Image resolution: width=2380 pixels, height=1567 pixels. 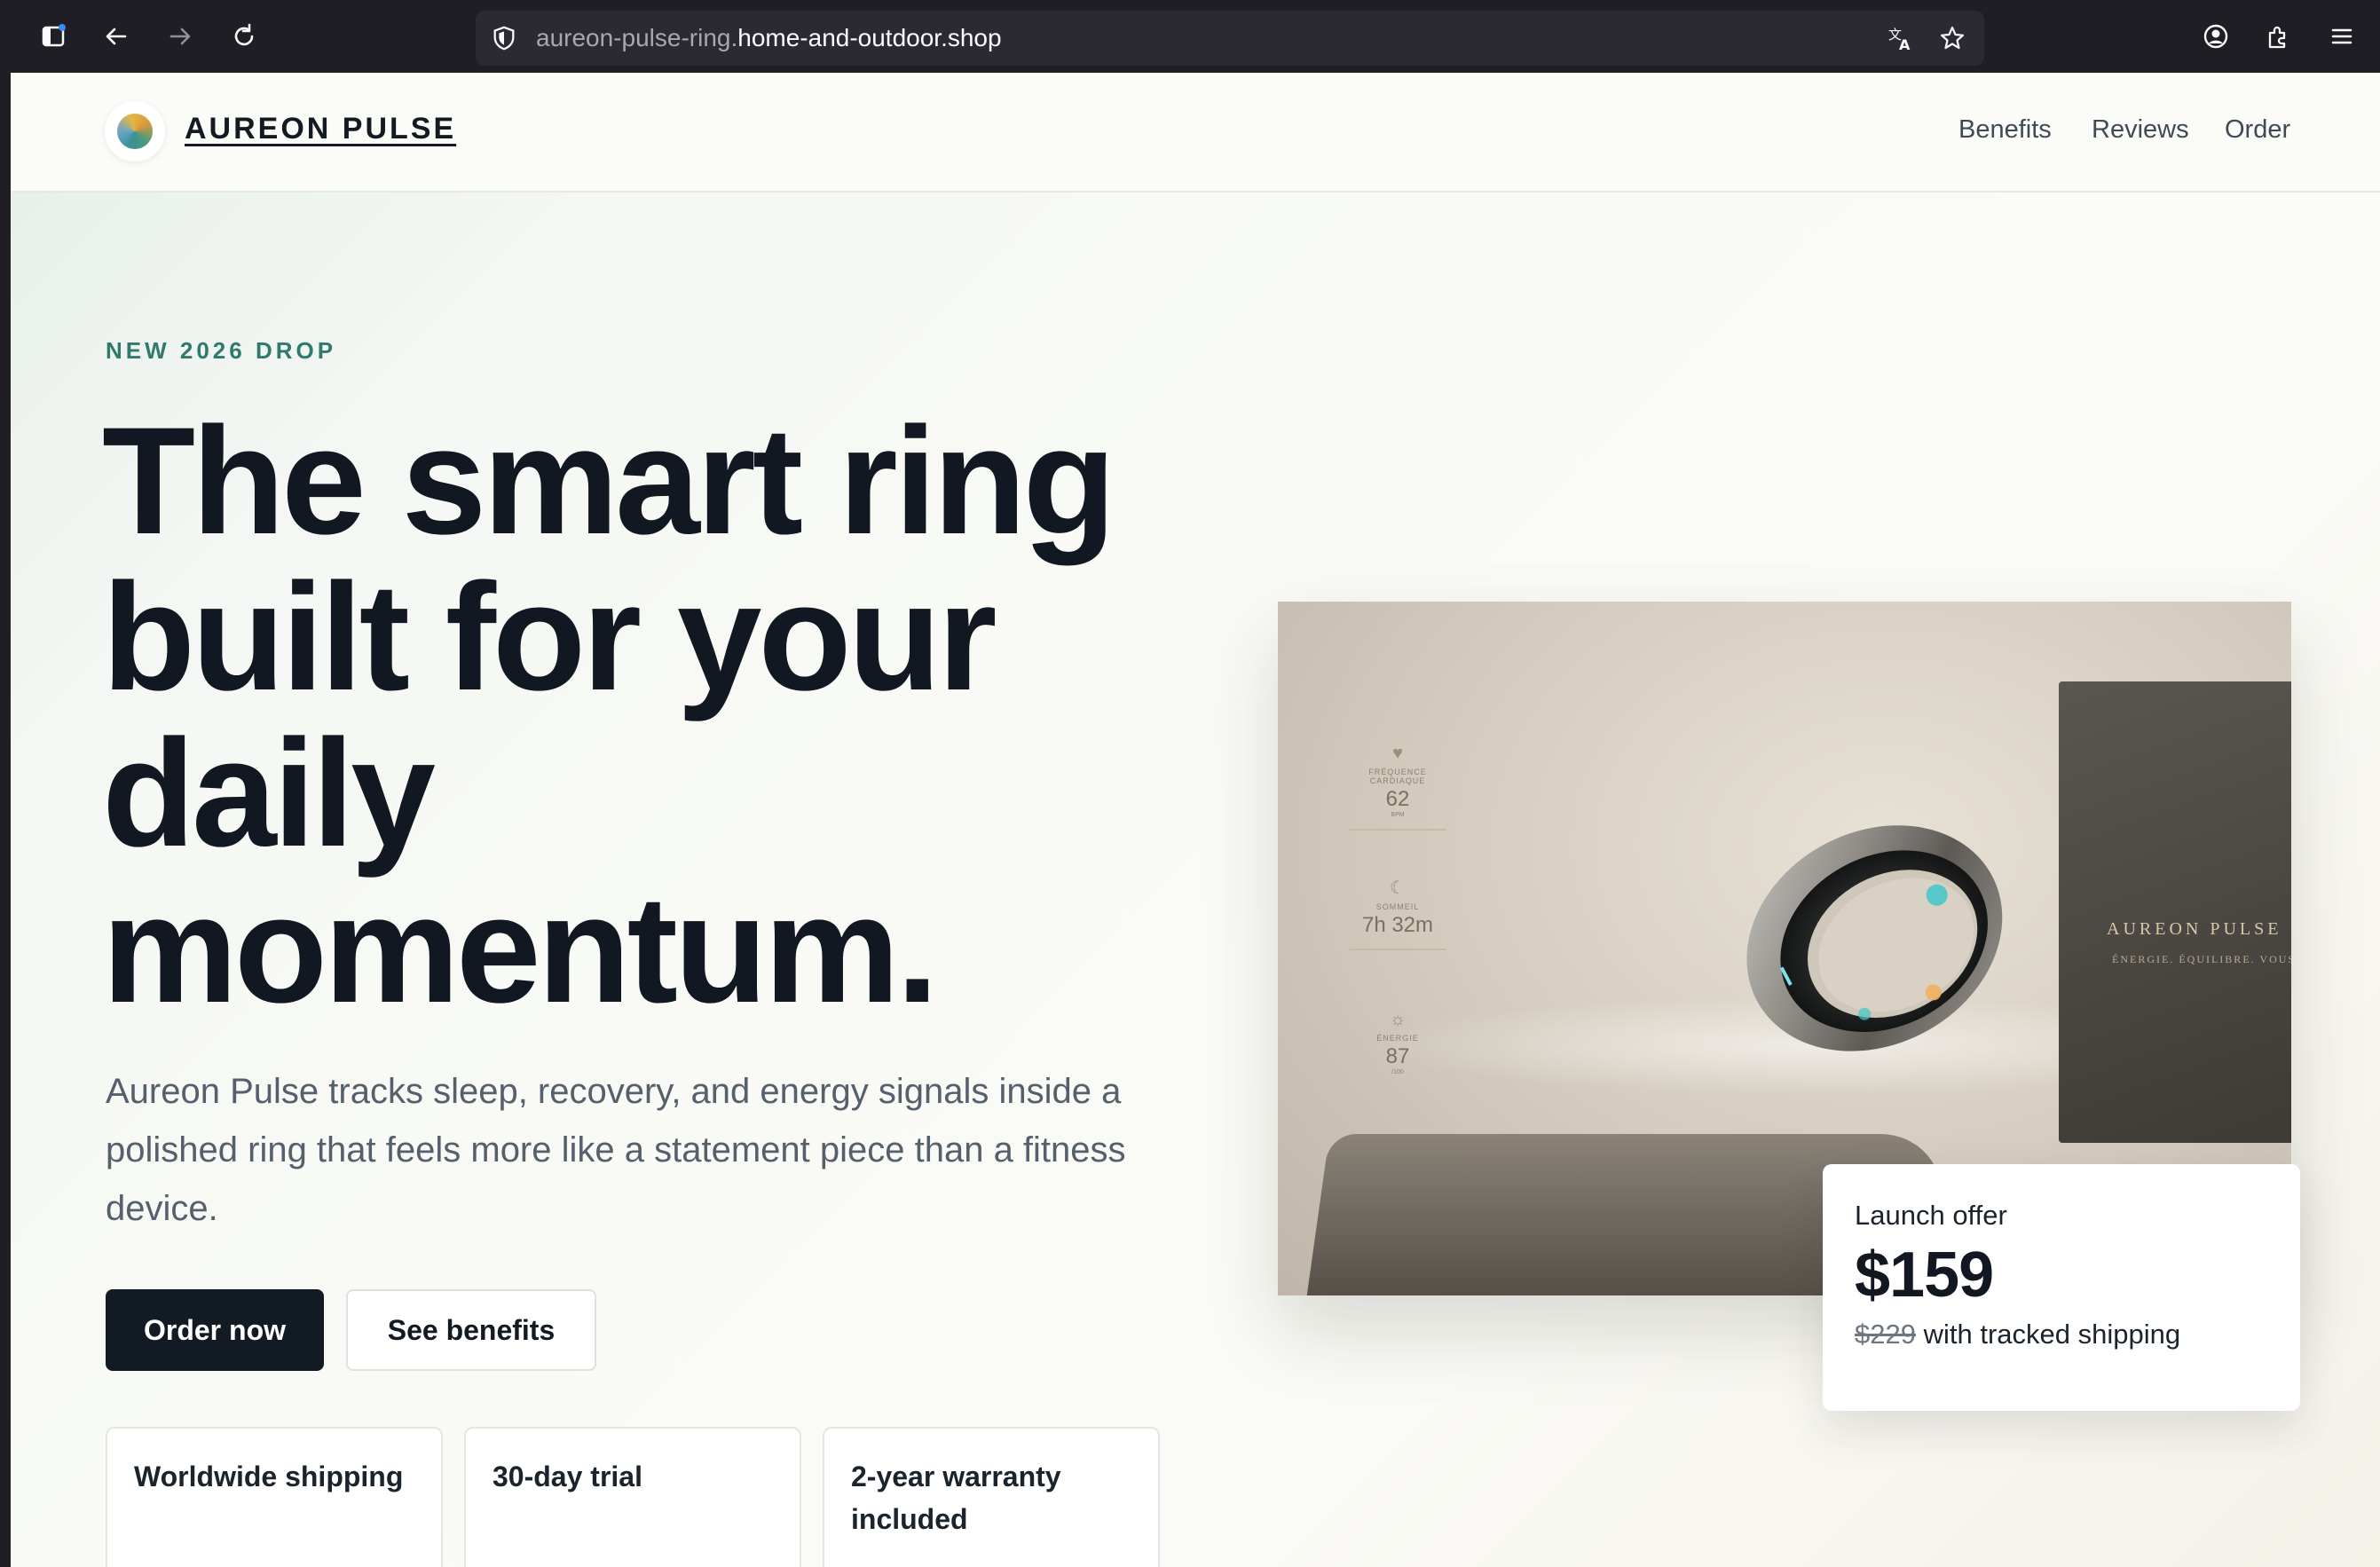 I want to click on feature-card-trial: 30-day trial, so click(x=632, y=1497).